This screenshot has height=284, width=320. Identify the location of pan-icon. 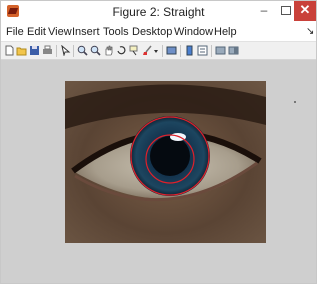
(108, 50).